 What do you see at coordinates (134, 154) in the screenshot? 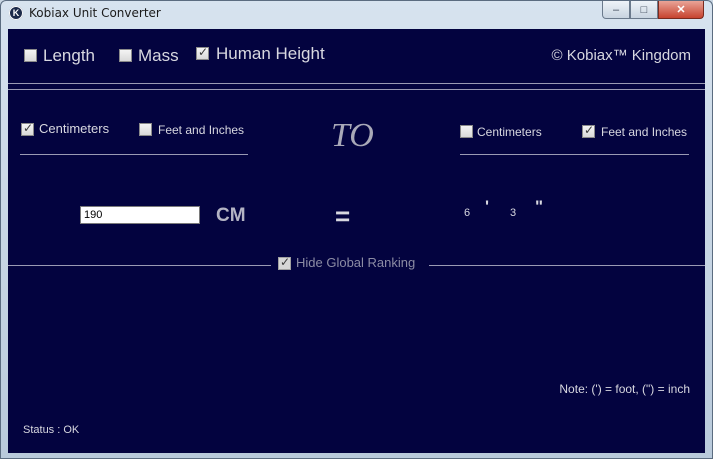
I see `from-units-divider` at bounding box center [134, 154].